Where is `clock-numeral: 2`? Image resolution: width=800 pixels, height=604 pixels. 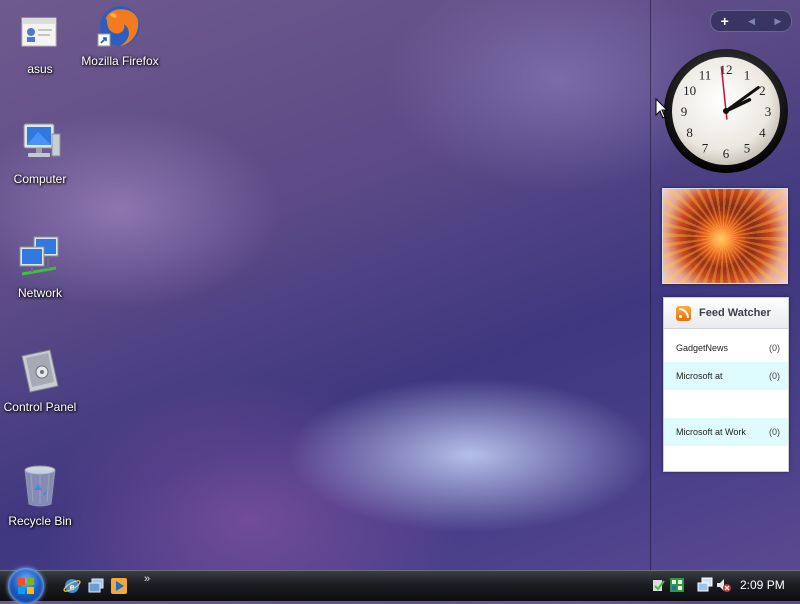
clock-numeral: 2 is located at coordinates (762, 90).